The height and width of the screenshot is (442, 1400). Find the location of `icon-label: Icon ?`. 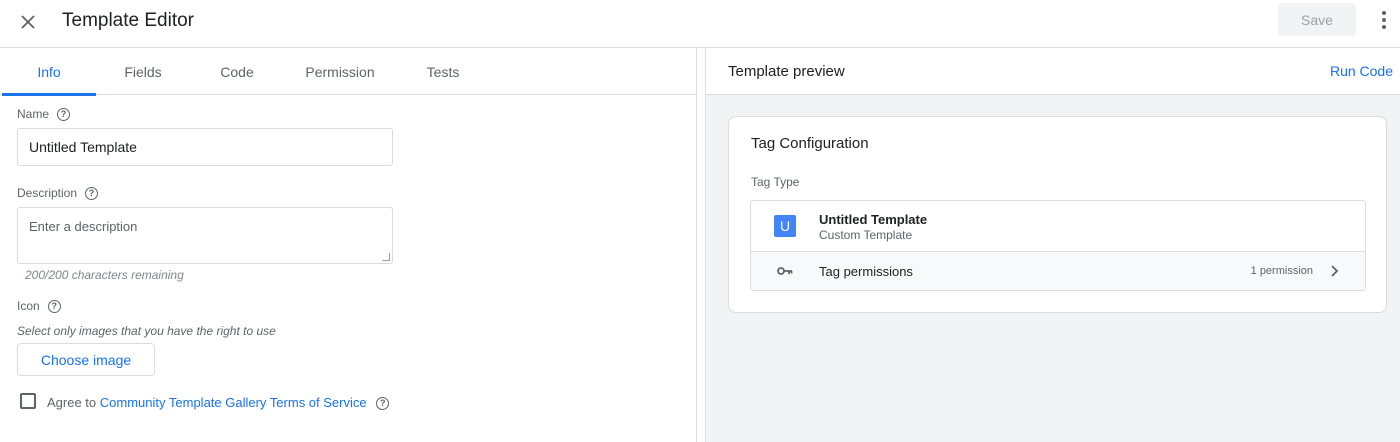

icon-label: Icon ? is located at coordinates (39, 306).